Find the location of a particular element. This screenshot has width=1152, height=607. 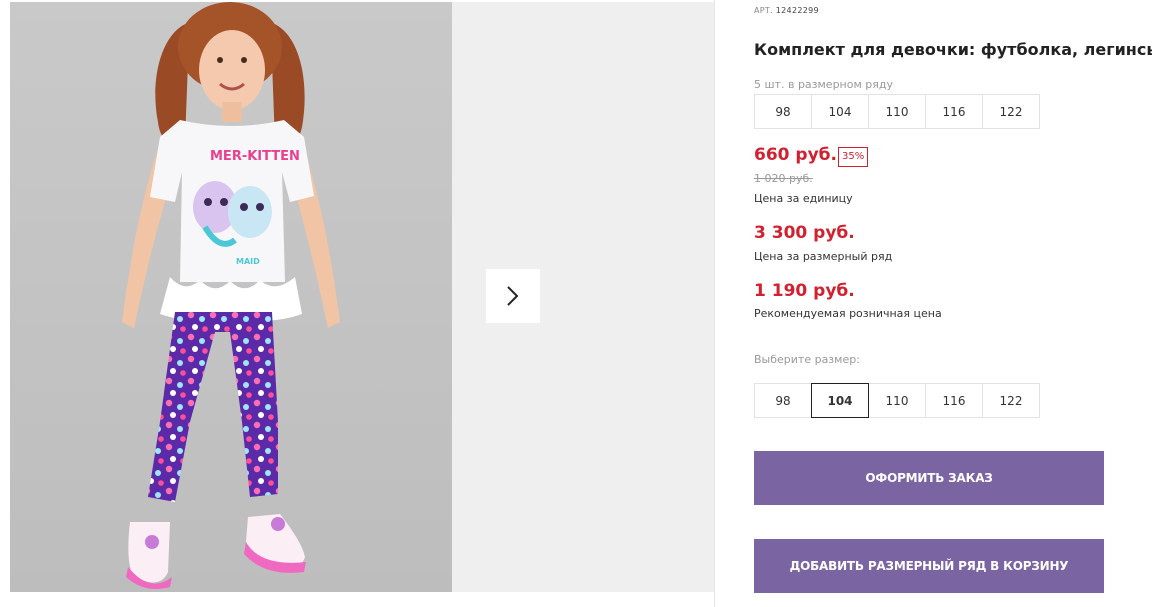

range-size: 98 is located at coordinates (783, 111).